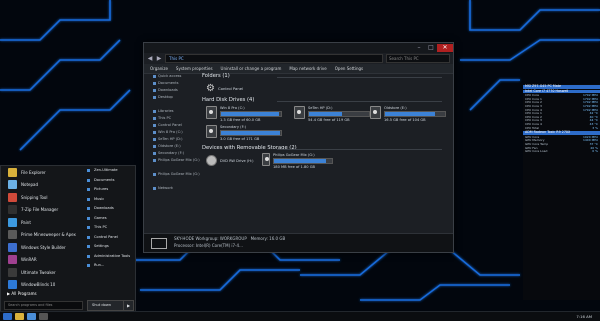 This screenshot has height=321, width=600. What do you see at coordinates (171, 90) in the screenshot?
I see `nav-item: Downloads` at bounding box center [171, 90].